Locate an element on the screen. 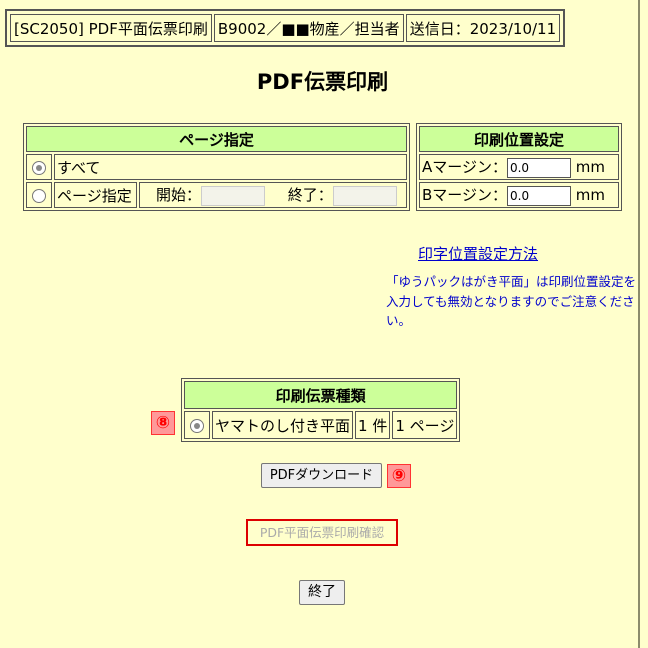 Image resolution: width=648 pixels, height=648 pixels. radio-all is located at coordinates (39, 167).